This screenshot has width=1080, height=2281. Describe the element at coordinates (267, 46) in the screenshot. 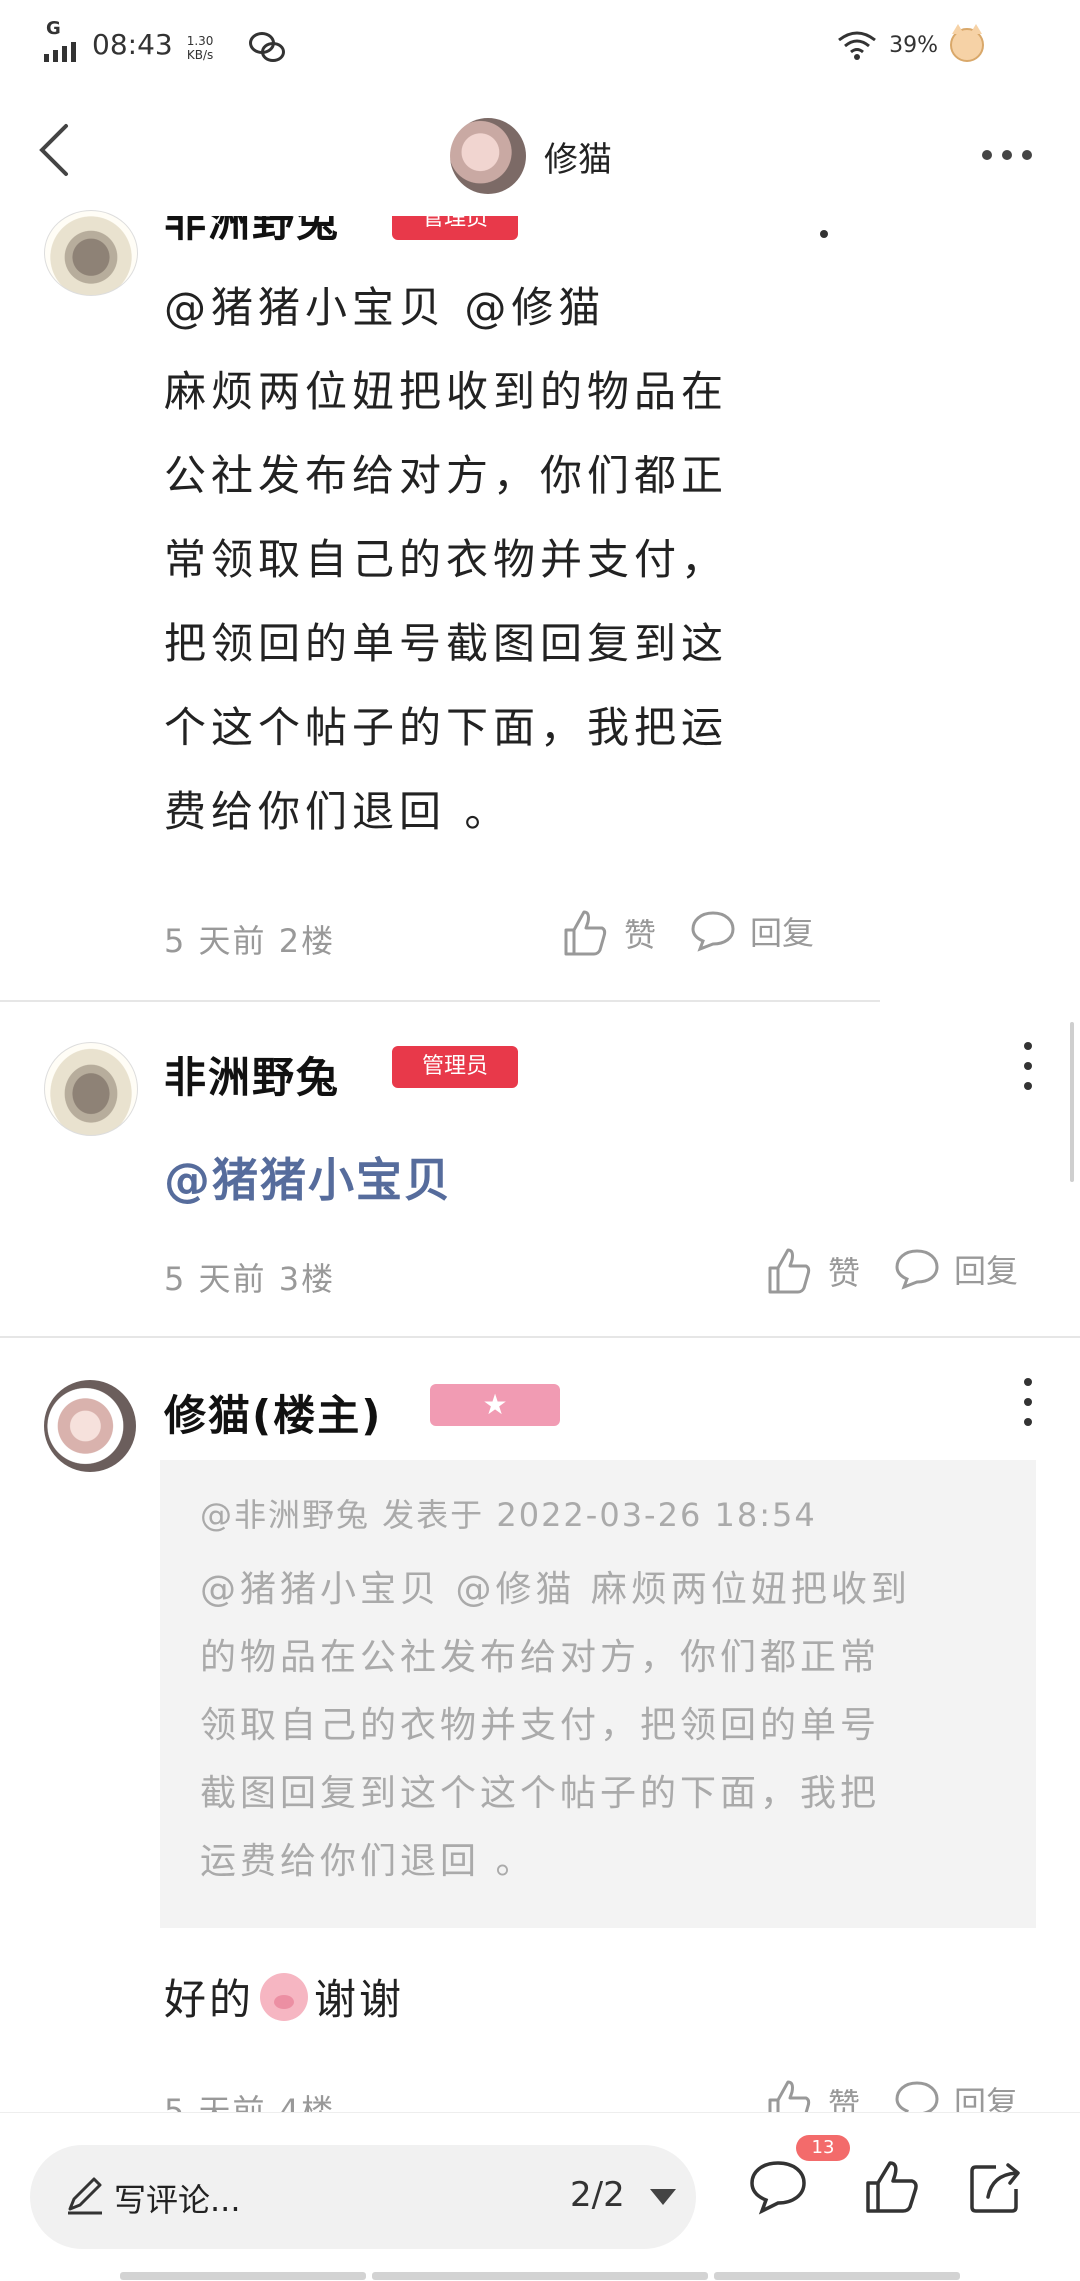

I see `wechat-icon` at that location.